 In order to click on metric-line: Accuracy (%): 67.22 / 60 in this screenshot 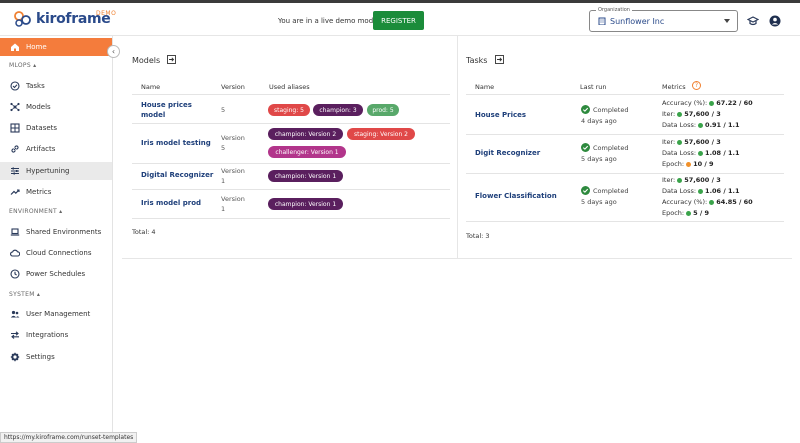, I will do `click(707, 103)`.